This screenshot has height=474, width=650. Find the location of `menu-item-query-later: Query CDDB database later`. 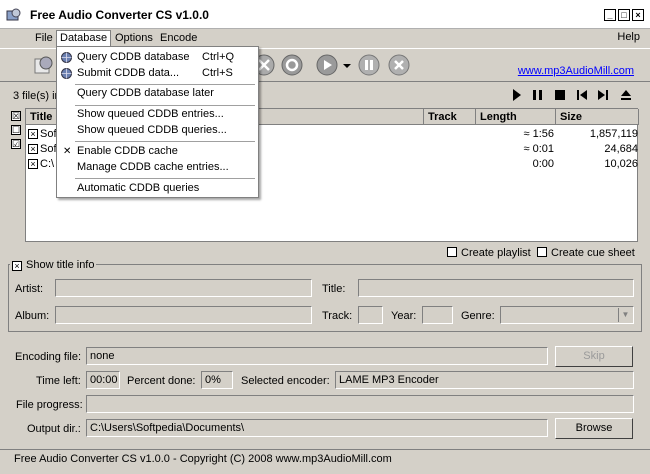

menu-item-query-later: Query CDDB database later is located at coordinates (157, 93).